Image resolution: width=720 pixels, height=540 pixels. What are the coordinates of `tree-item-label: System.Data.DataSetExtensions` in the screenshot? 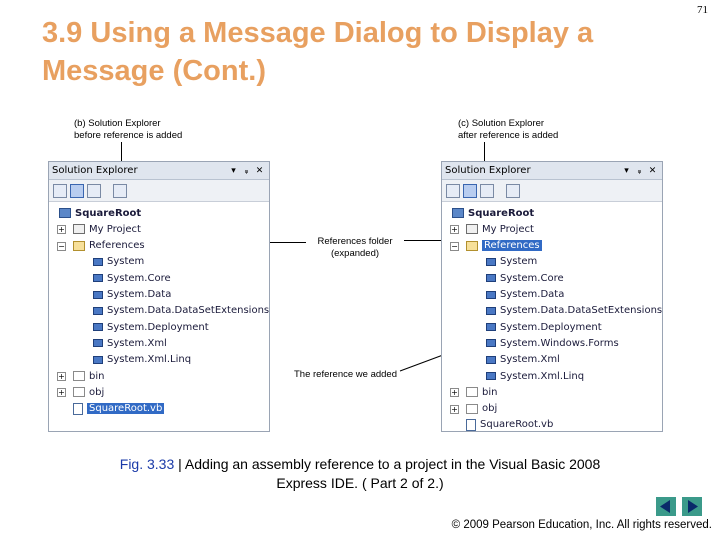 It's located at (581, 311).